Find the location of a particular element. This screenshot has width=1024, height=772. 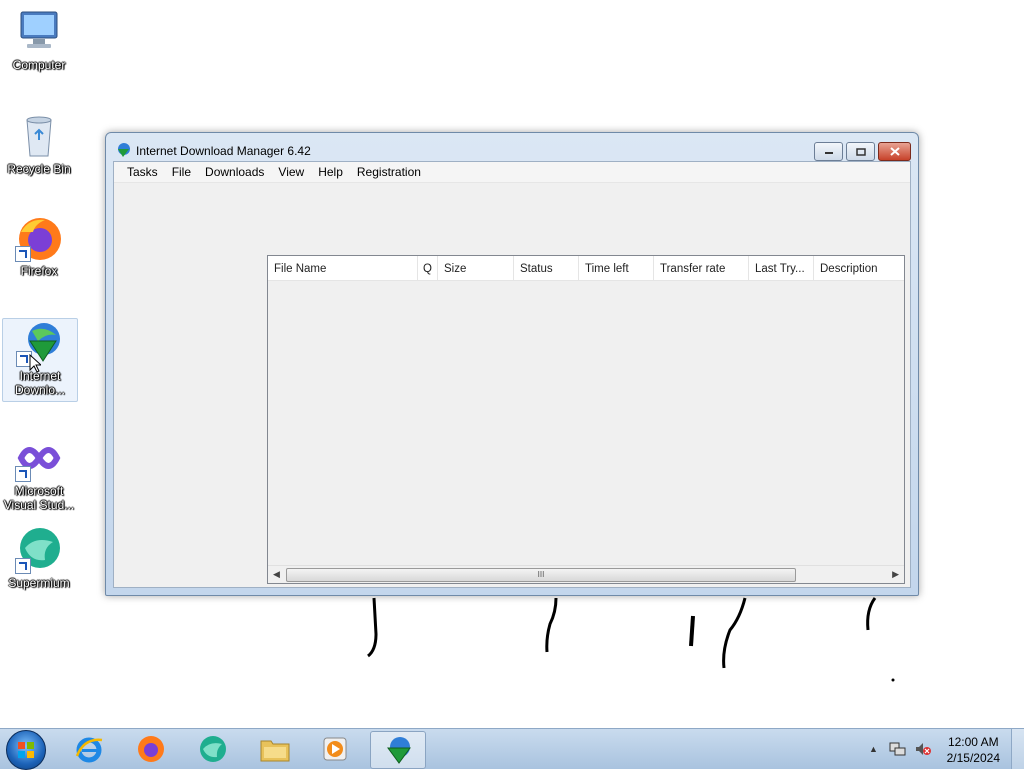

show-desktop-button is located at coordinates (1017, 749).